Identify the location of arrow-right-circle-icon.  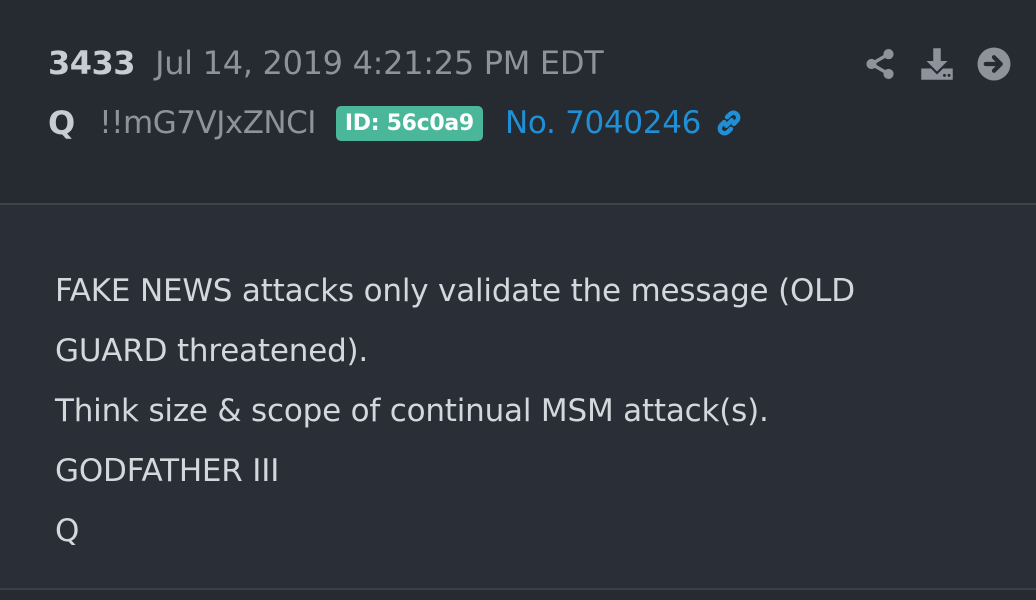
(994, 64).